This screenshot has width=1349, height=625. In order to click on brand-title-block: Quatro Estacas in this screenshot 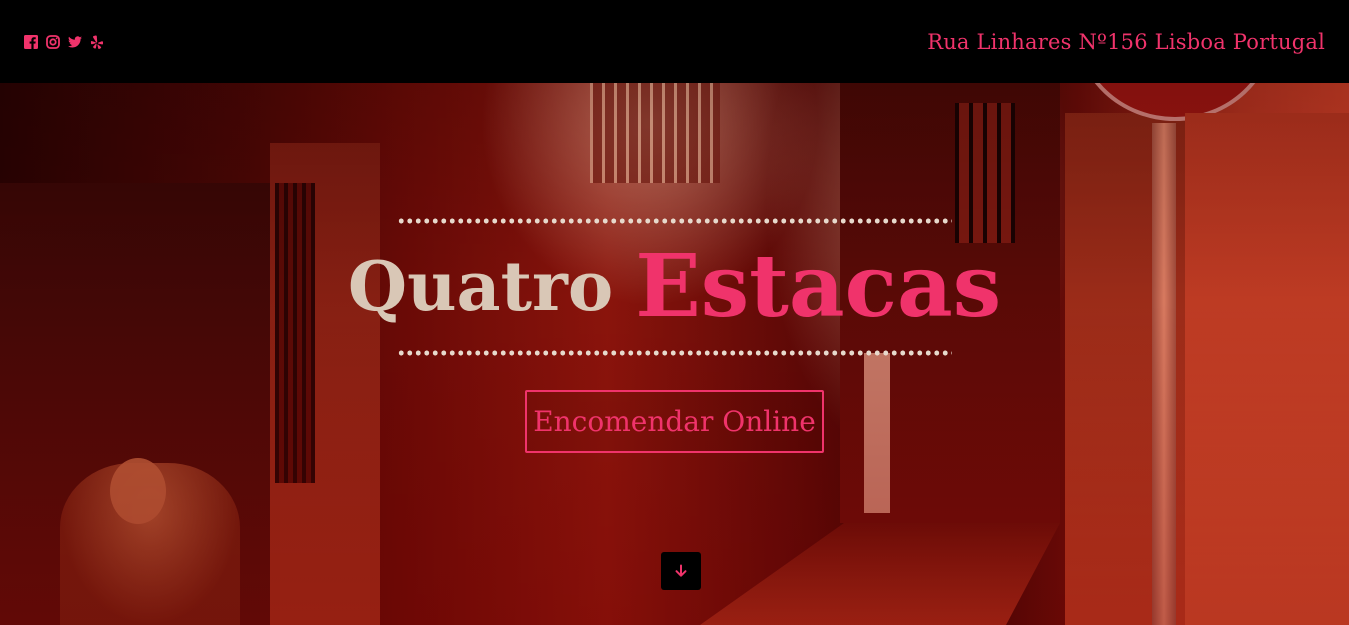, I will do `click(674, 287)`.